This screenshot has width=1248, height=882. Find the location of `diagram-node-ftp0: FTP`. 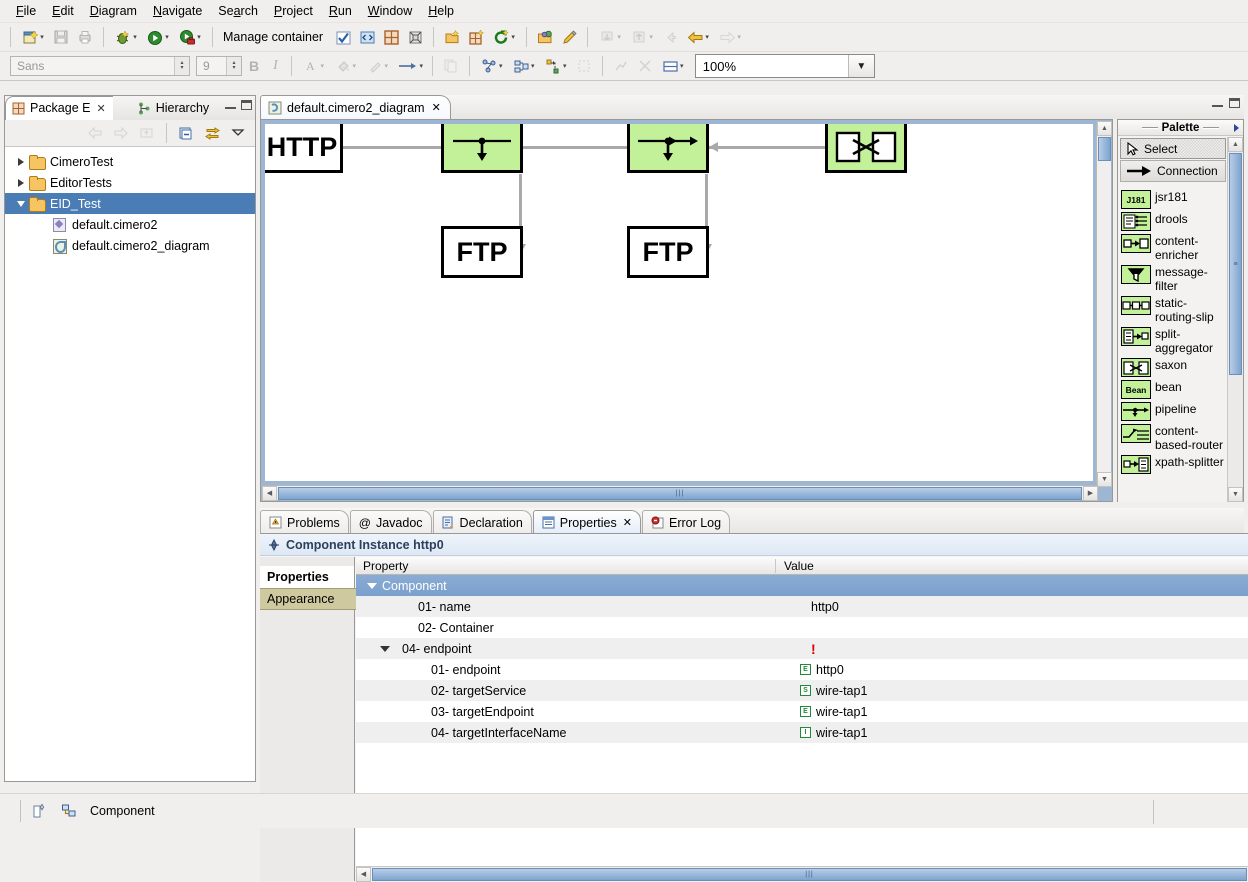

diagram-node-ftp0: FTP is located at coordinates (482, 252).